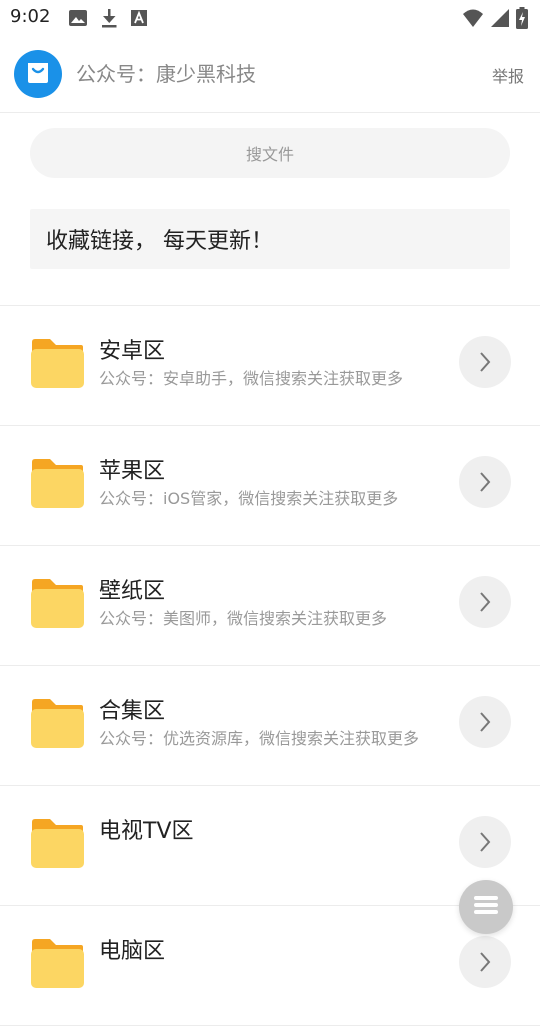 The height and width of the screenshot is (1026, 540). I want to click on bag-icon, so click(38, 74).